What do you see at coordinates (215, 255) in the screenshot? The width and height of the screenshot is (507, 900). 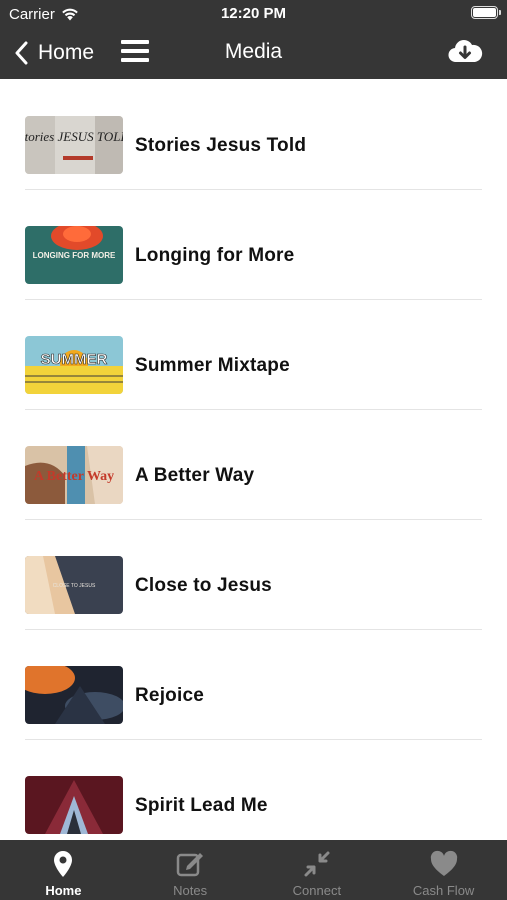 I see `media-title: Longing for More` at bounding box center [215, 255].